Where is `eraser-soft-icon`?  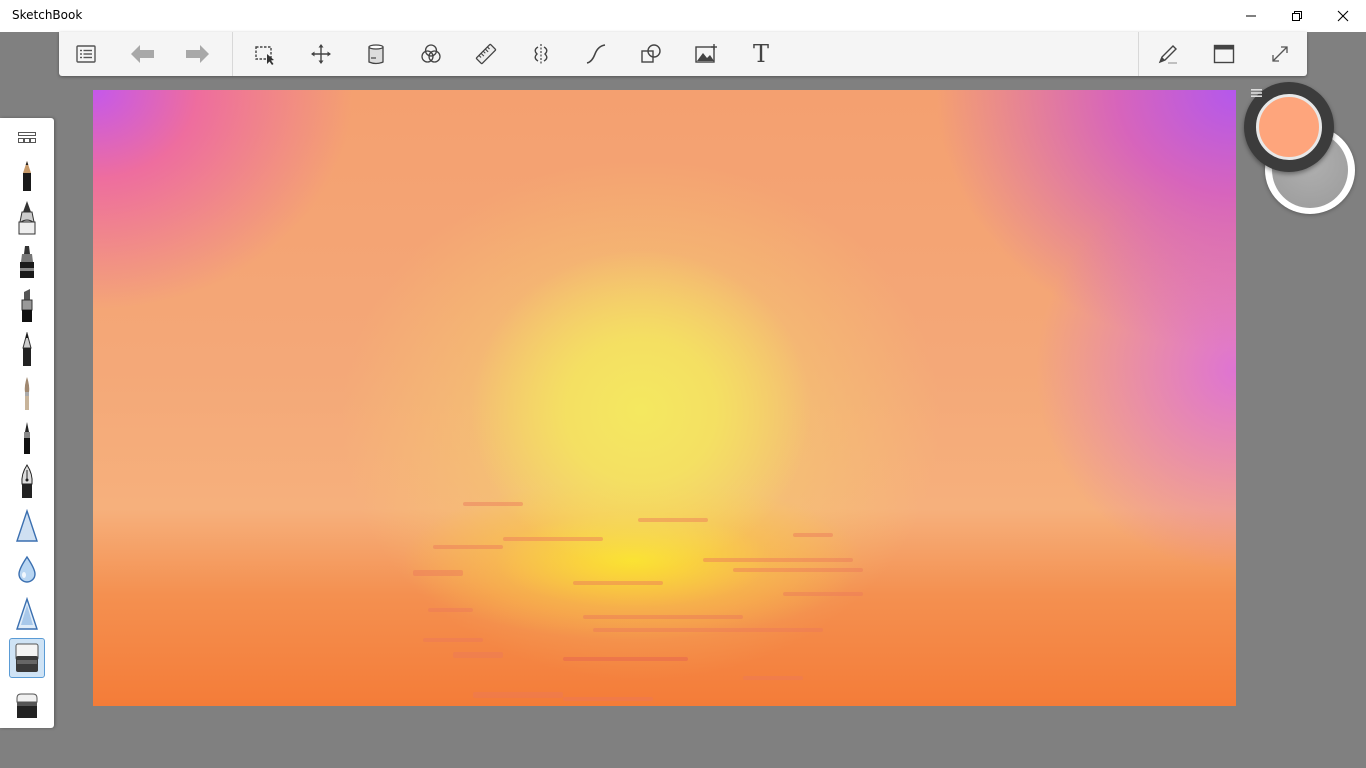 eraser-soft-icon is located at coordinates (27, 657).